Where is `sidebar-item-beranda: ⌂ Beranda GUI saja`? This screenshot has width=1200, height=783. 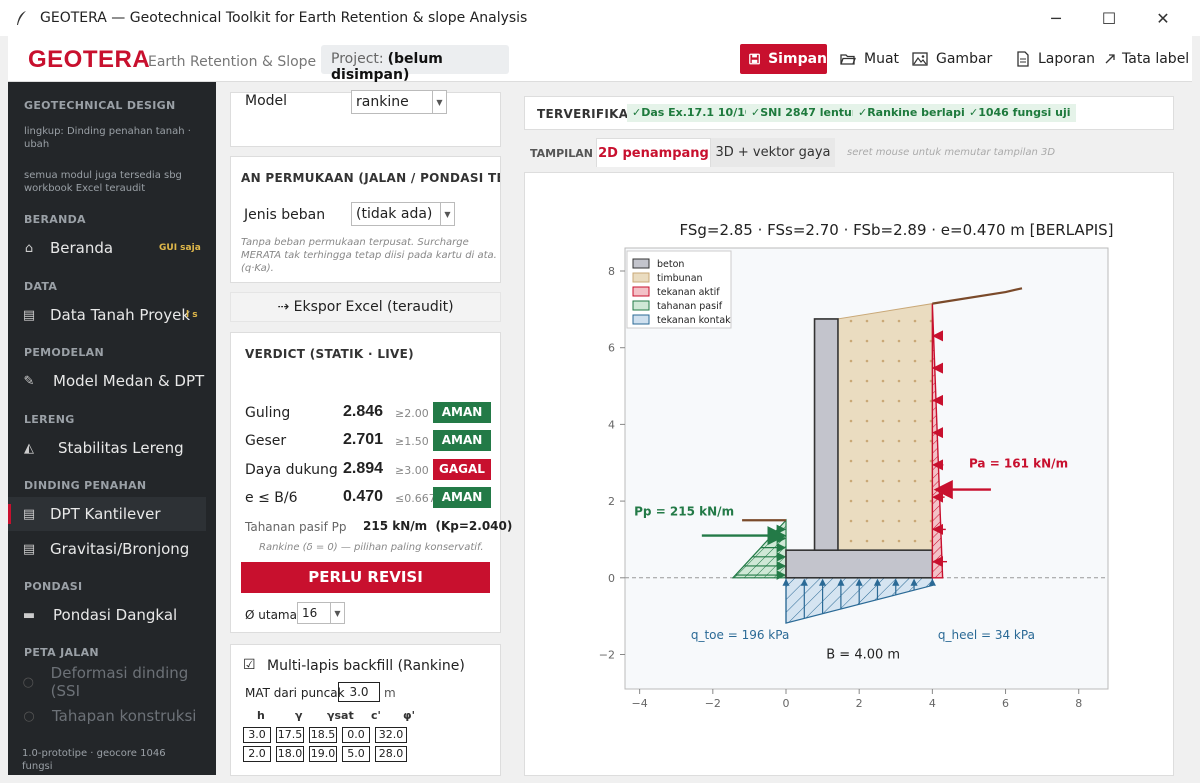 sidebar-item-beranda: ⌂ Beranda GUI saja is located at coordinates (107, 248).